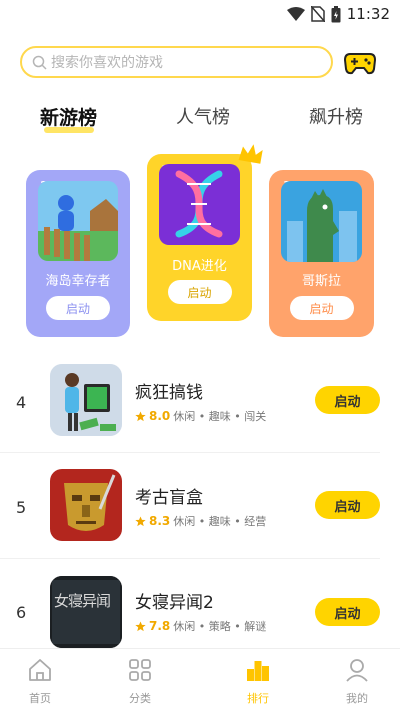 This screenshot has width=400, height=711. I want to click on game-name: 海岛幸存者, so click(78, 281).